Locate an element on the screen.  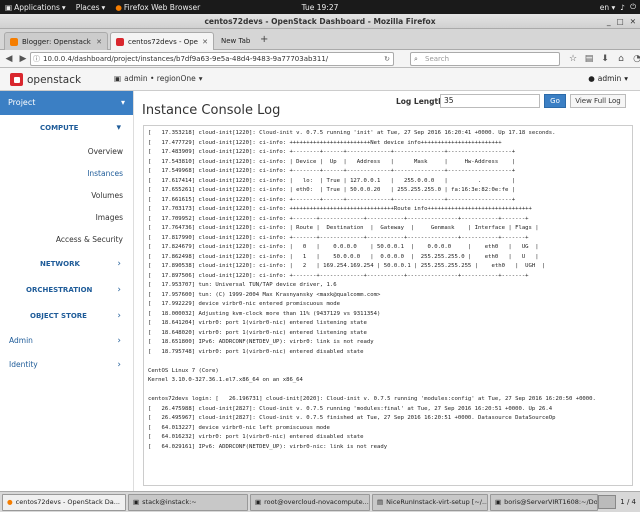
sidebar-section-object-store: OBJECT STORE › is located at coordinates (66, 316).